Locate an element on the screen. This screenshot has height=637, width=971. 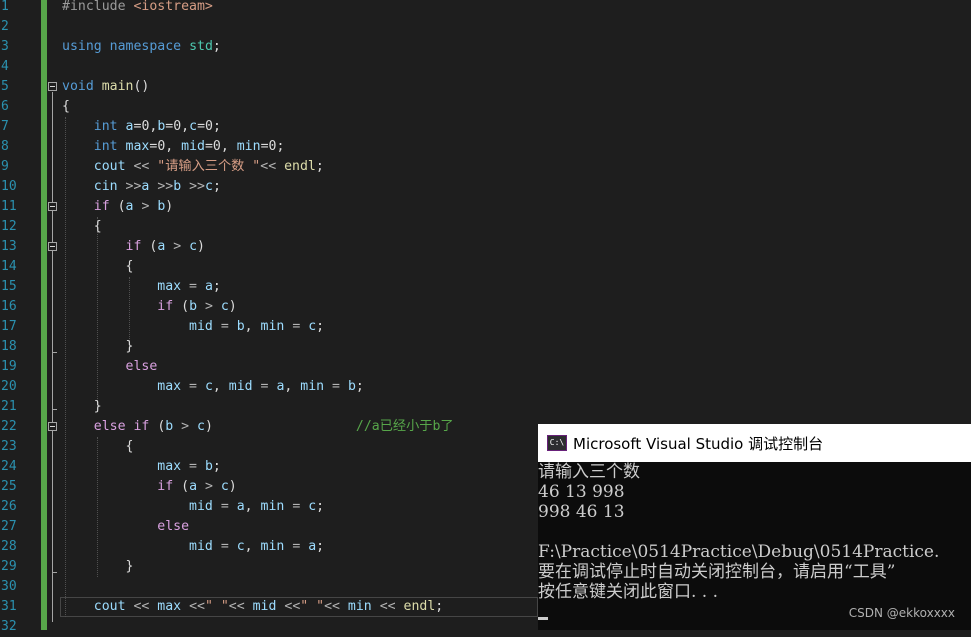
line-number: 16 is located at coordinates (9, 306).